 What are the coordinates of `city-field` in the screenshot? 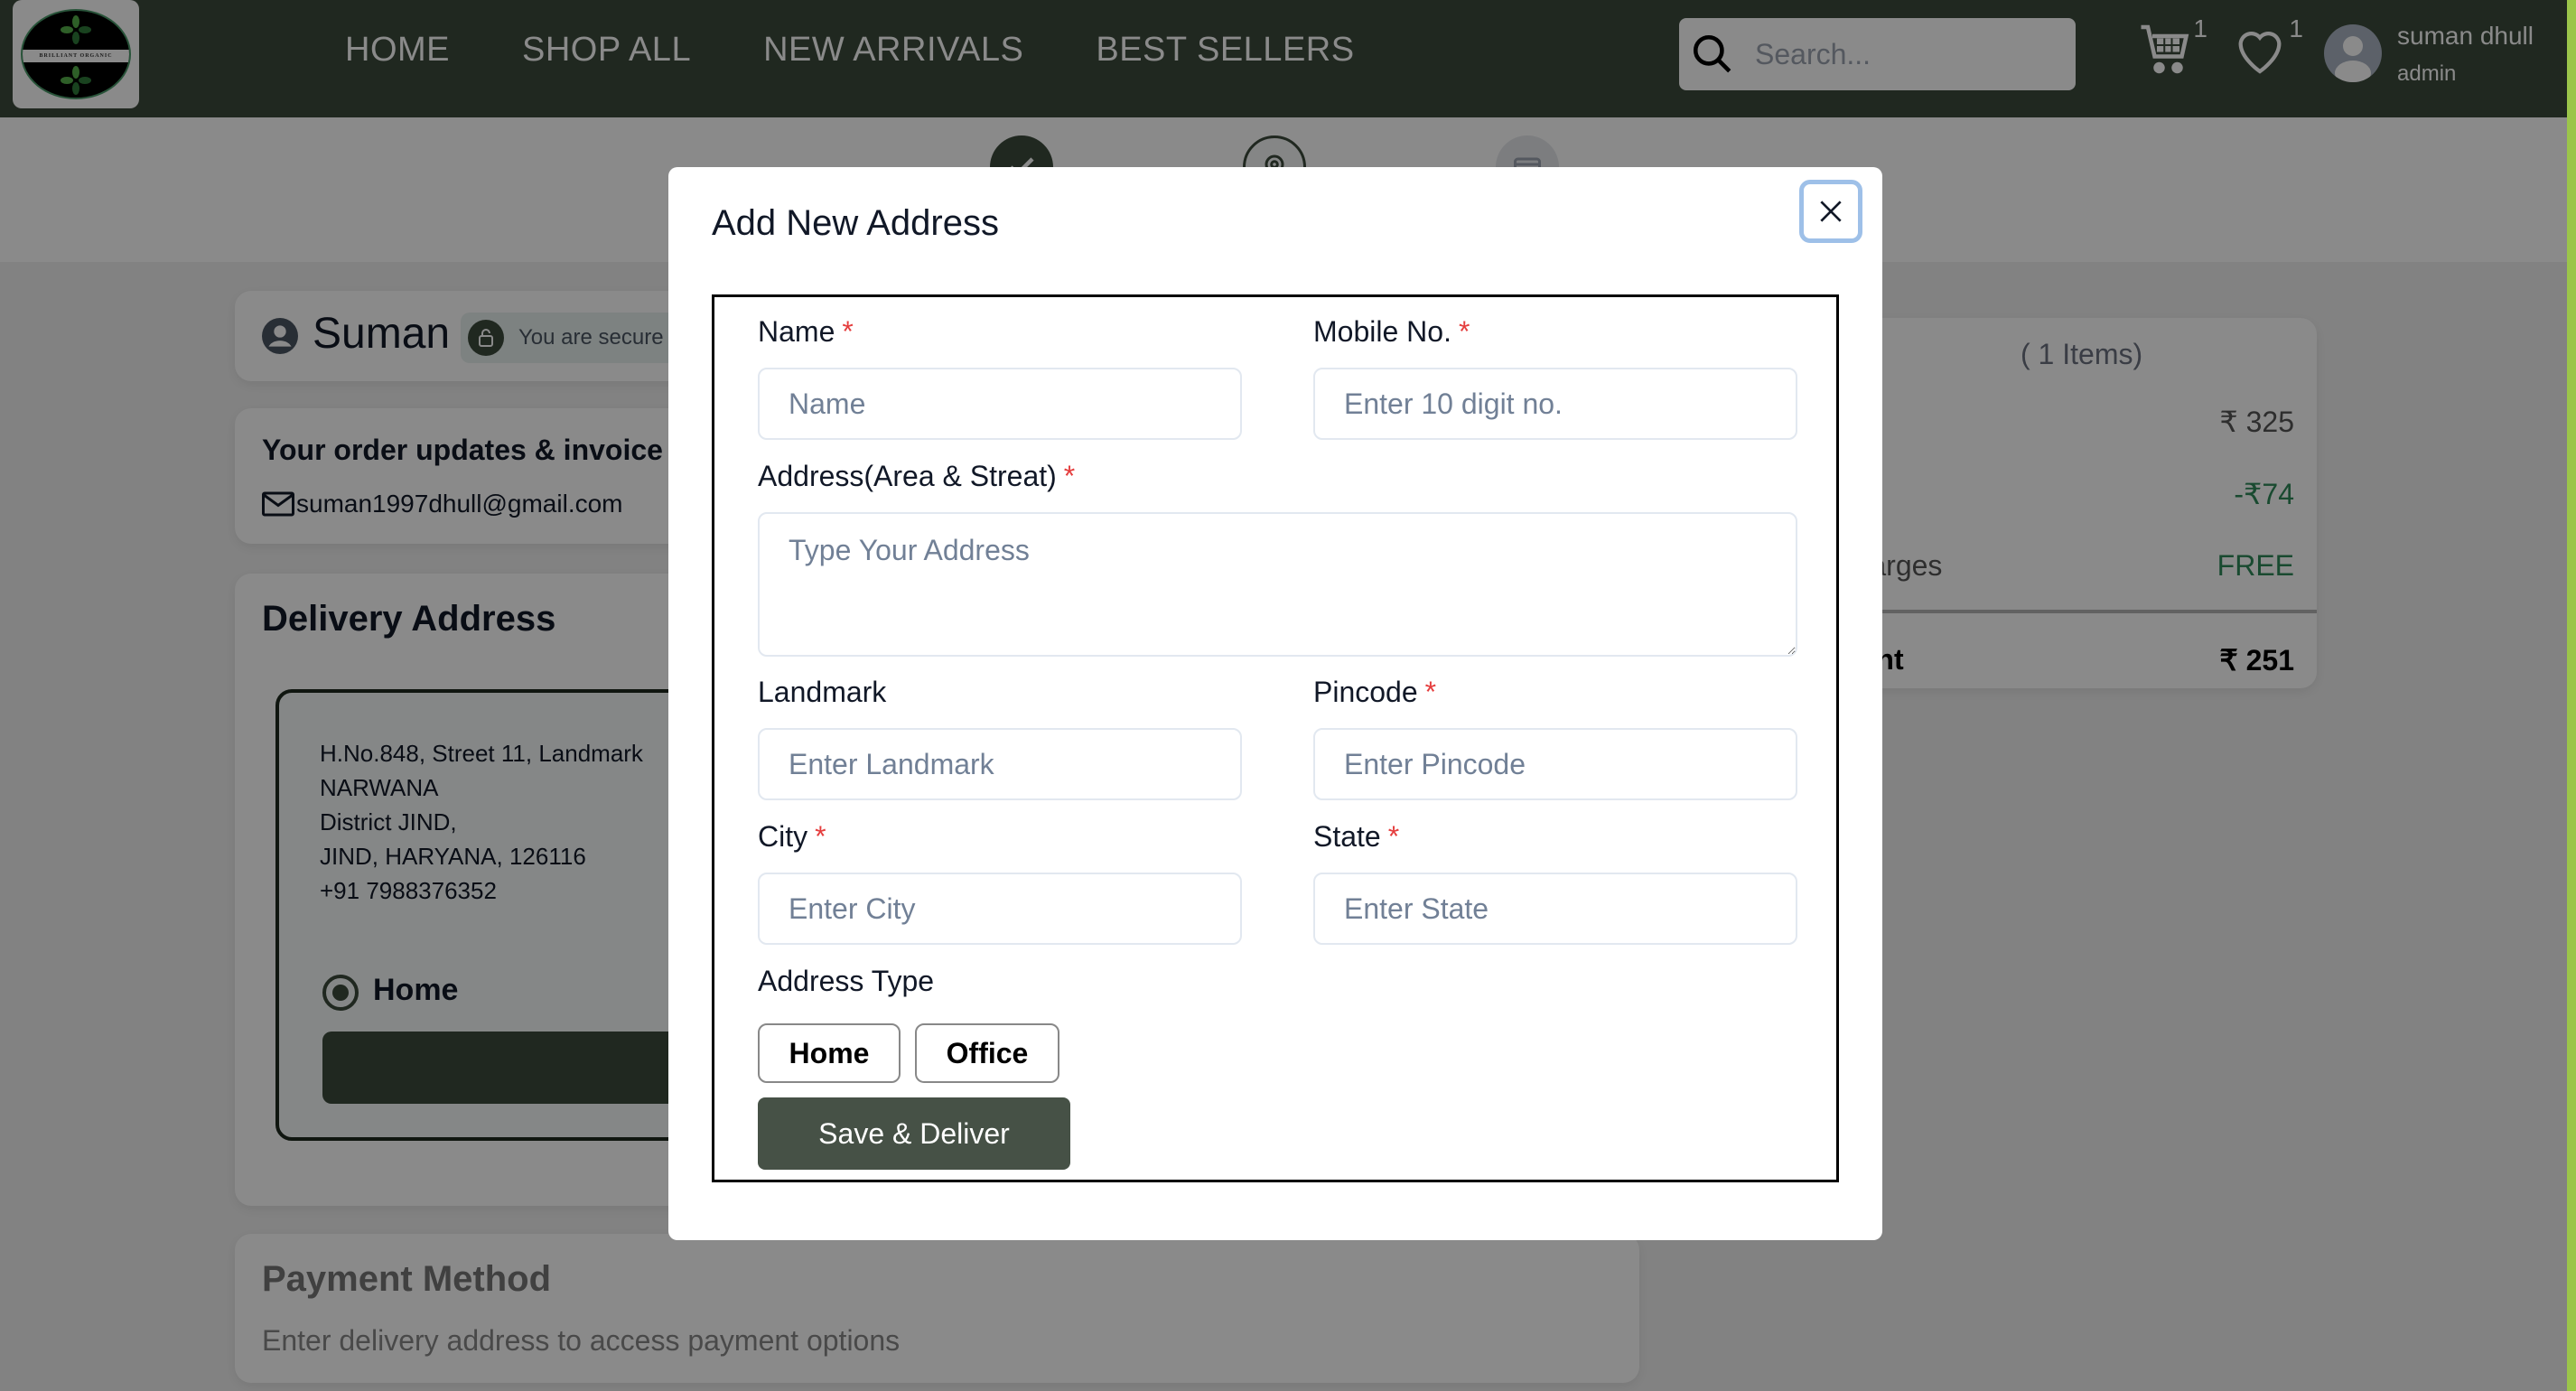 It's located at (1000, 909).